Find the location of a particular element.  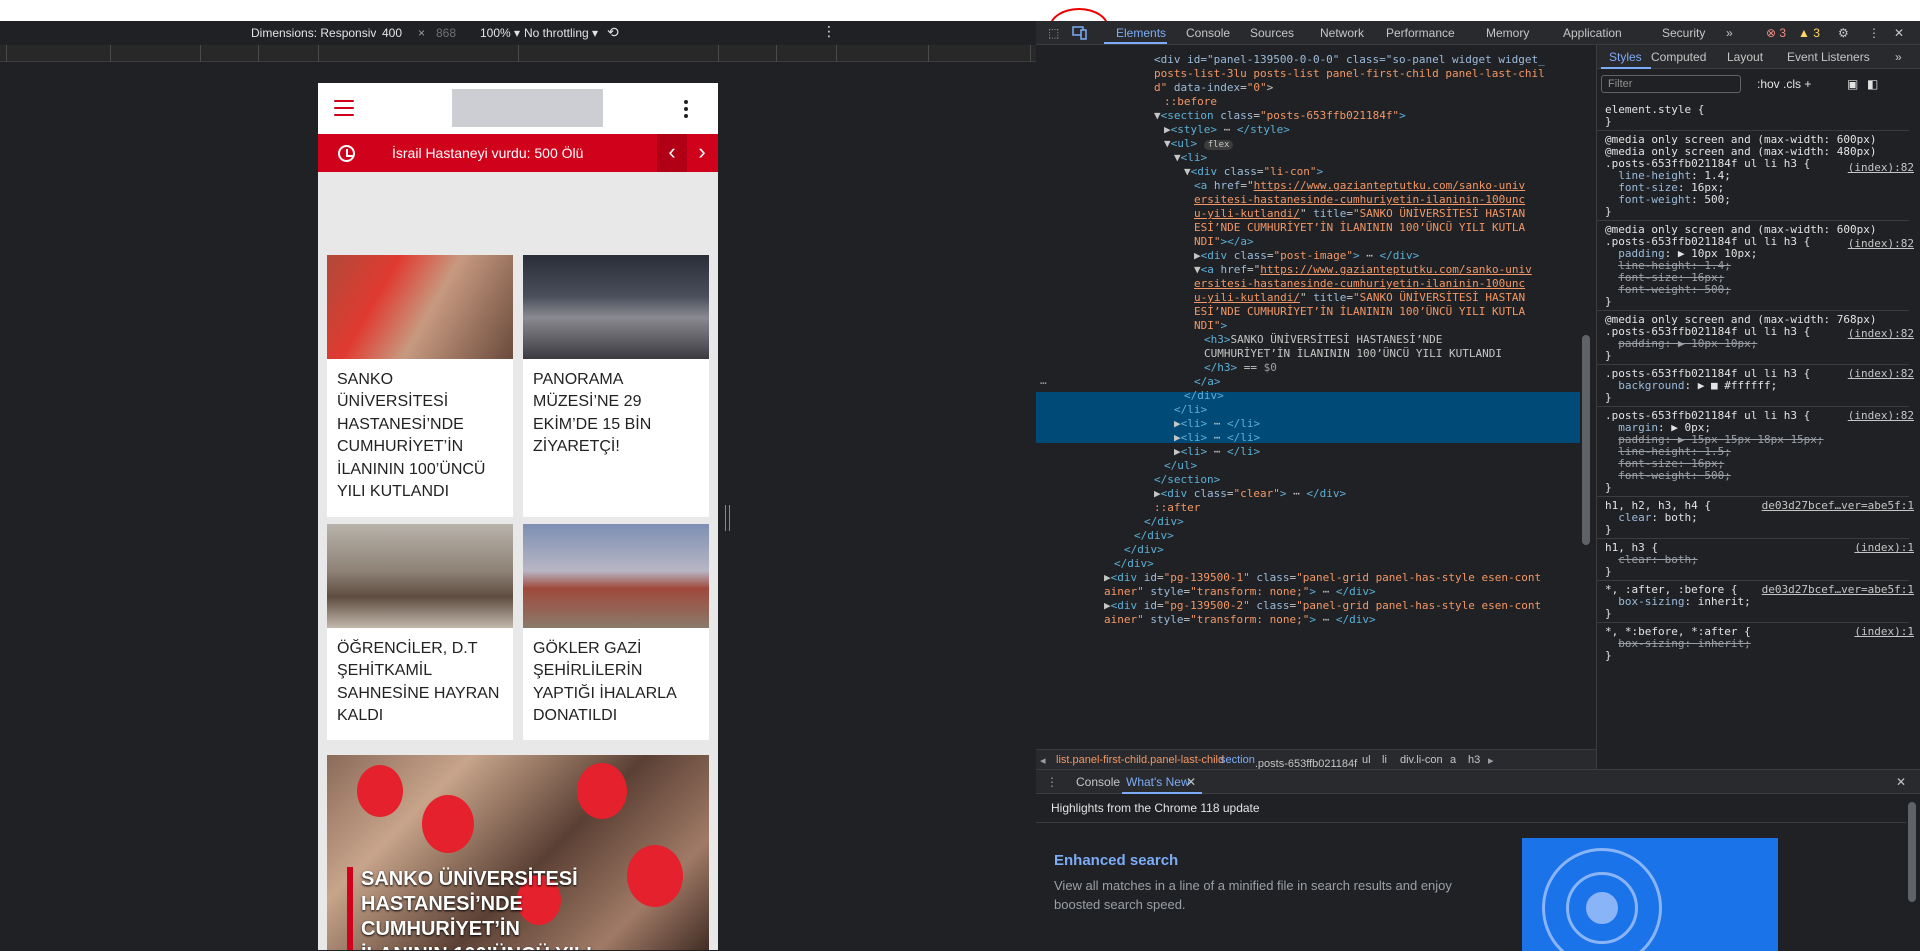

tab-event-listeners: Event Listeners is located at coordinates (1828, 57).